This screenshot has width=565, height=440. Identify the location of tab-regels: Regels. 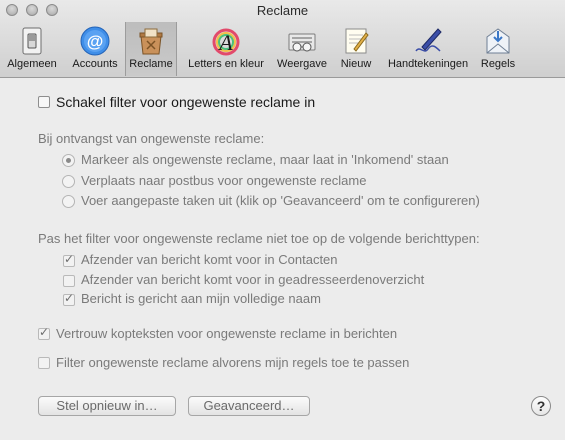
(498, 49).